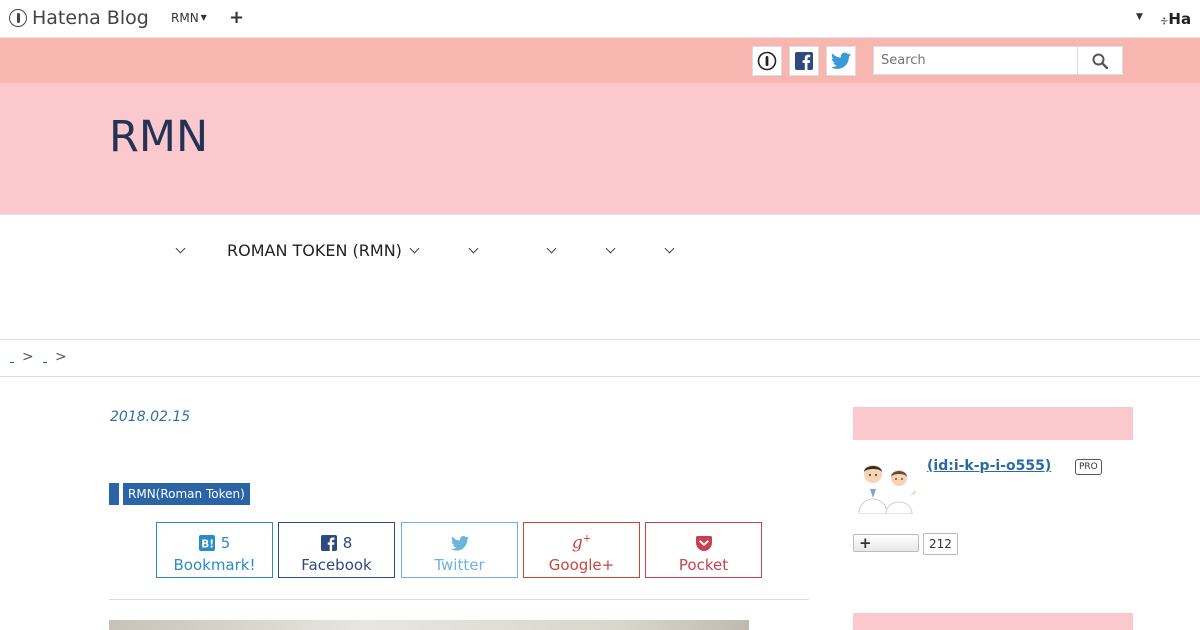  Describe the element at coordinates (600, 19) in the screenshot. I see `hatena-topbar: Hatena Blog RMN ▼ + ▼ ∻Ha` at that location.